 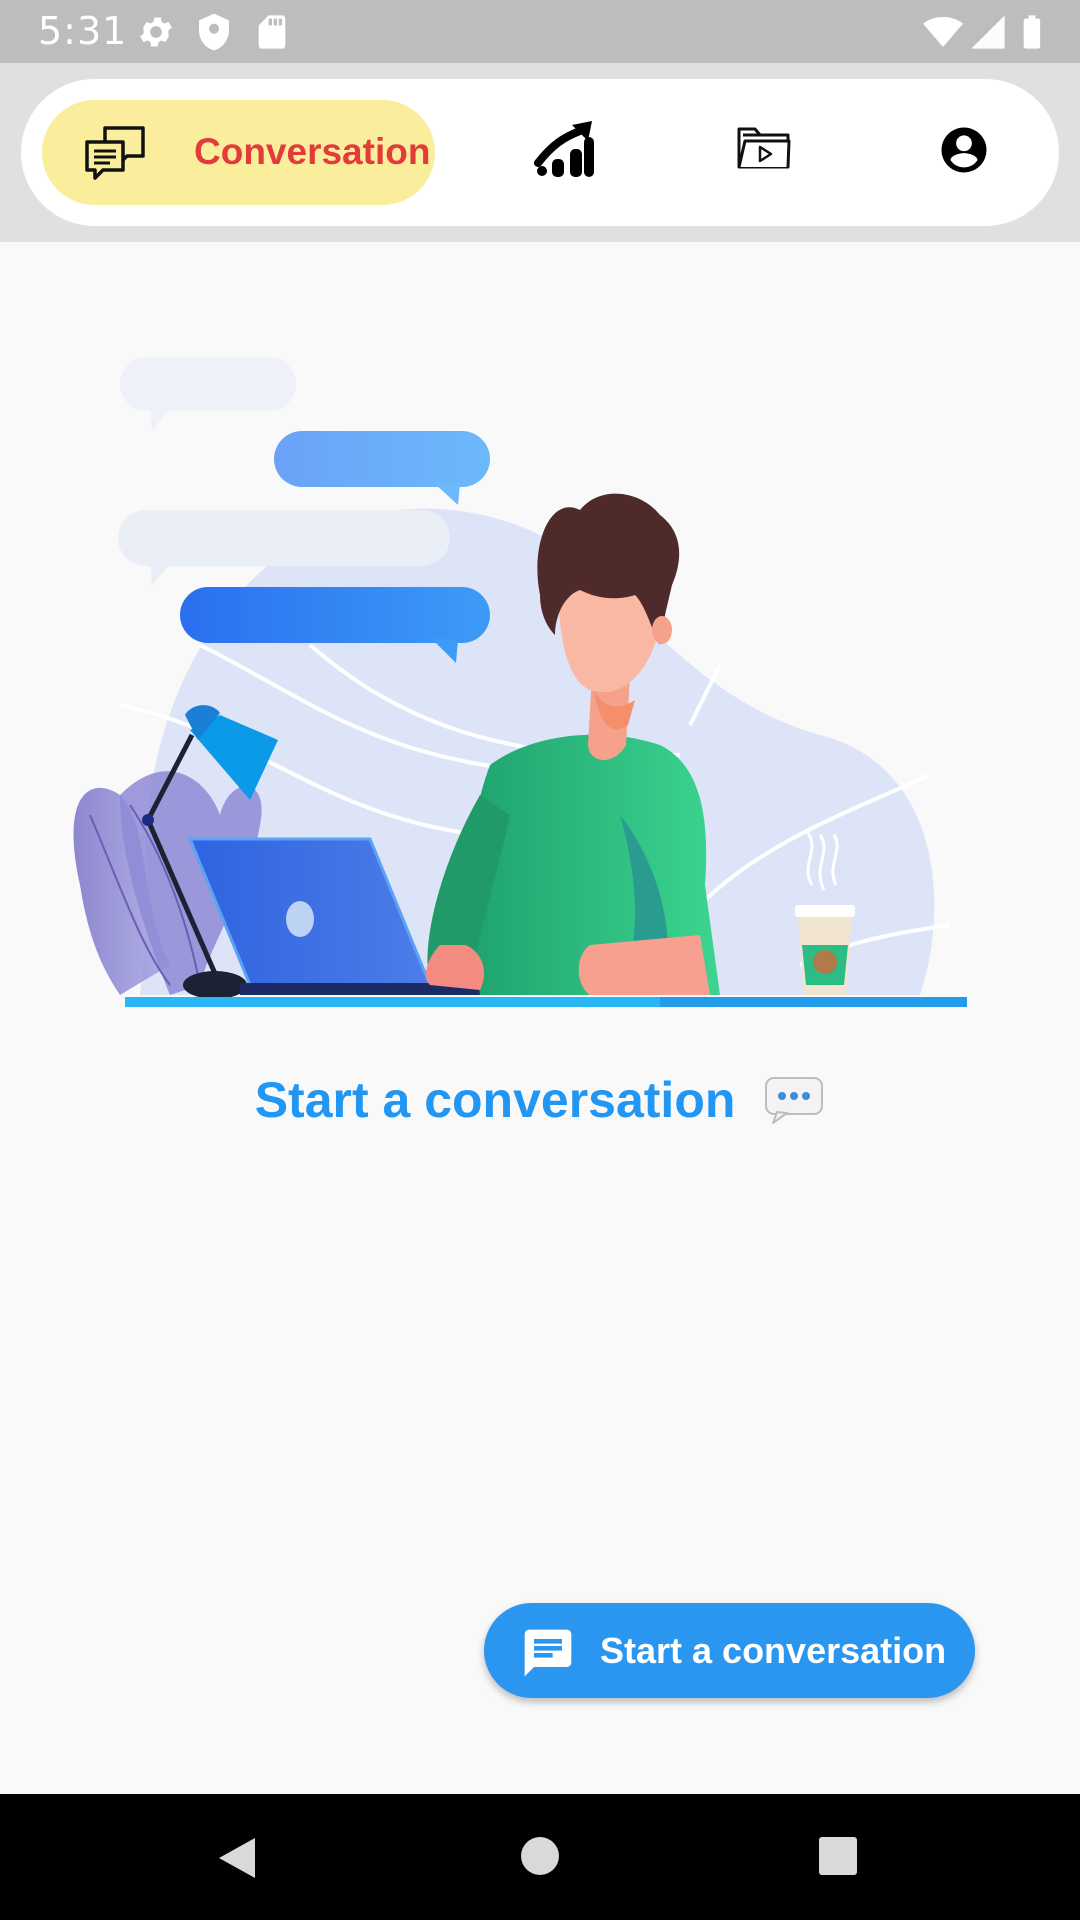 I want to click on home-icon, so click(x=540, y=1856).